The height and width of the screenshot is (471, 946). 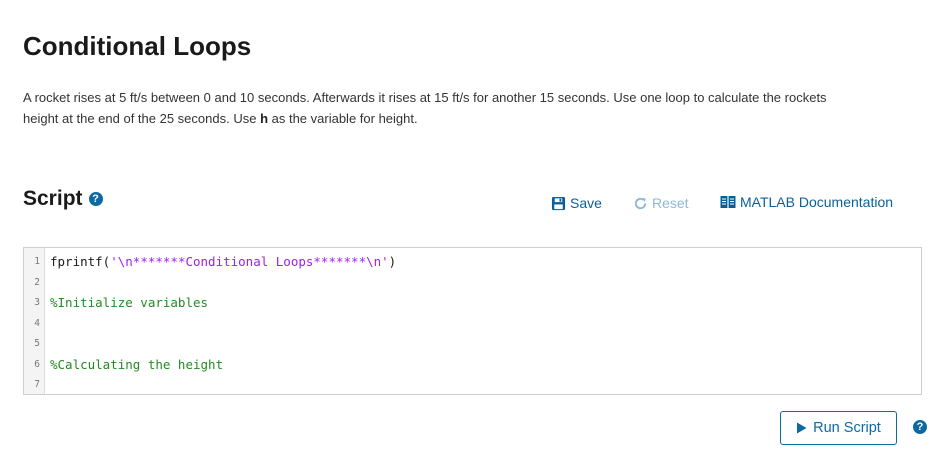 I want to click on code-paren: ), so click(x=392, y=261).